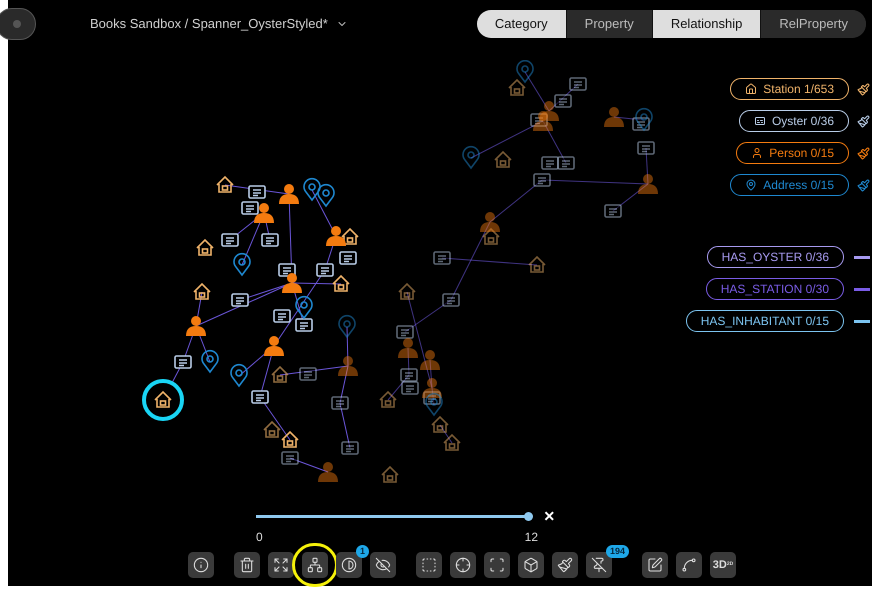 The image size is (872, 590). I want to click on person-icon, so click(757, 153).